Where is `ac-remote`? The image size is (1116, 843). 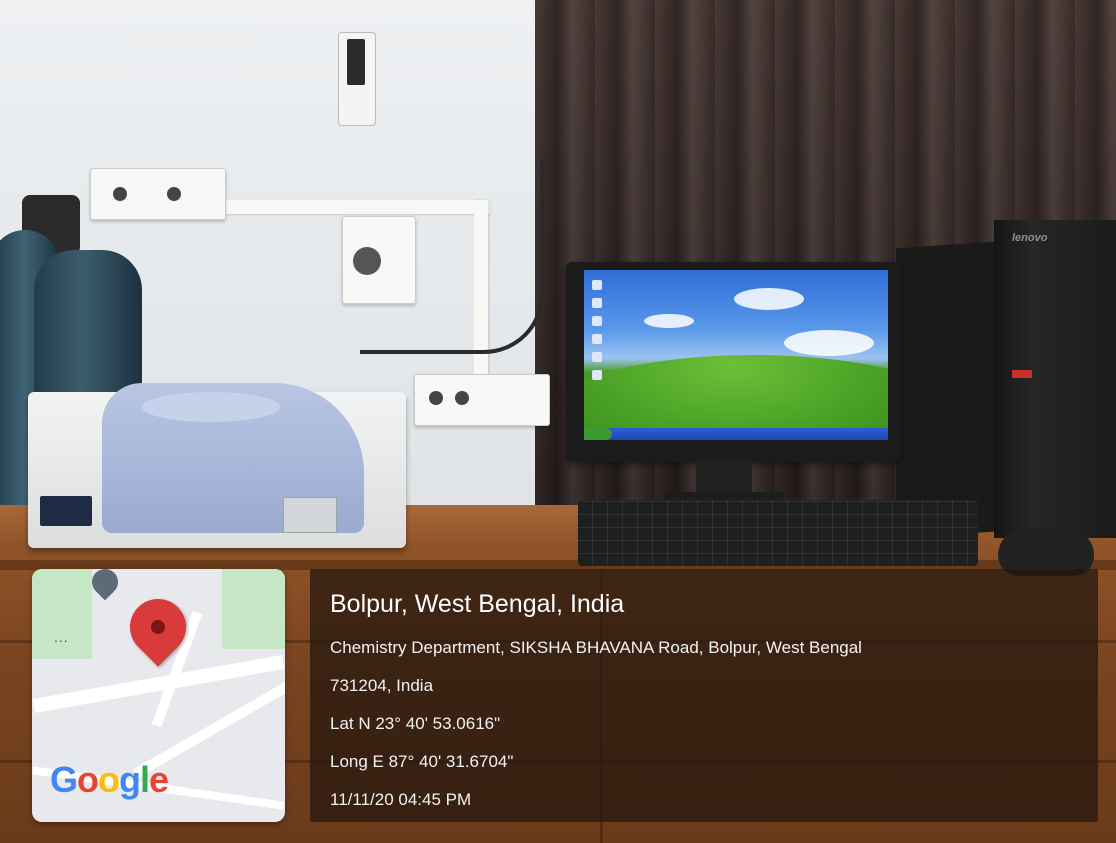
ac-remote is located at coordinates (357, 79).